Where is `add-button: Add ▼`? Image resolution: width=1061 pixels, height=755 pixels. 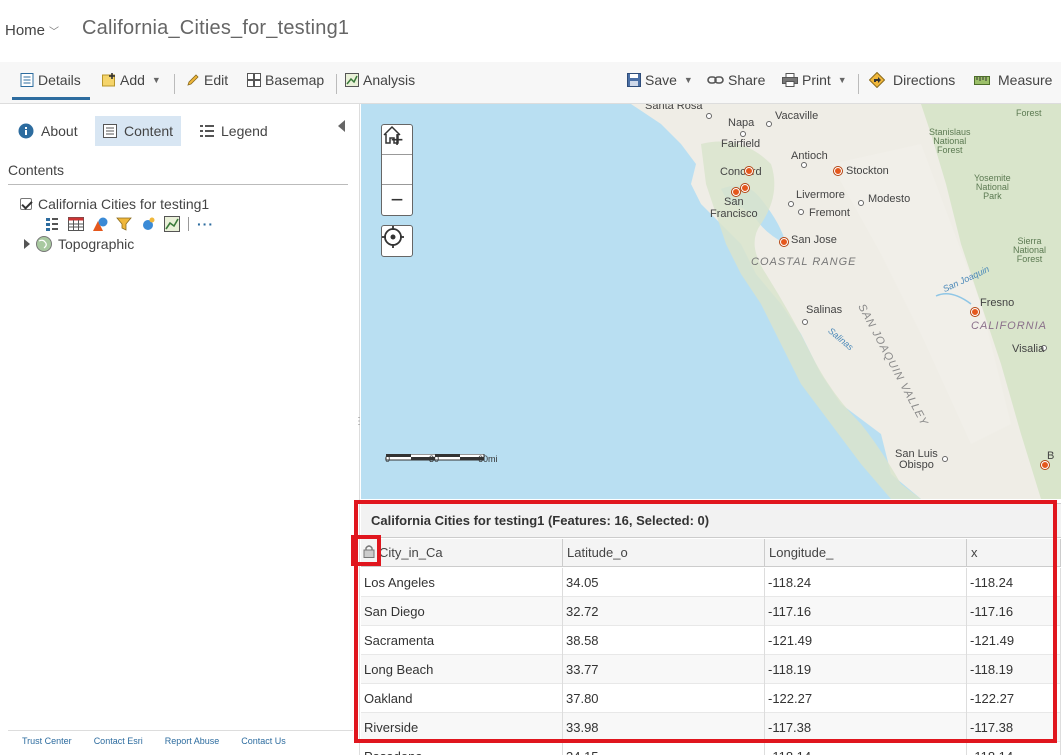
add-button: Add ▼ is located at coordinates (131, 80).